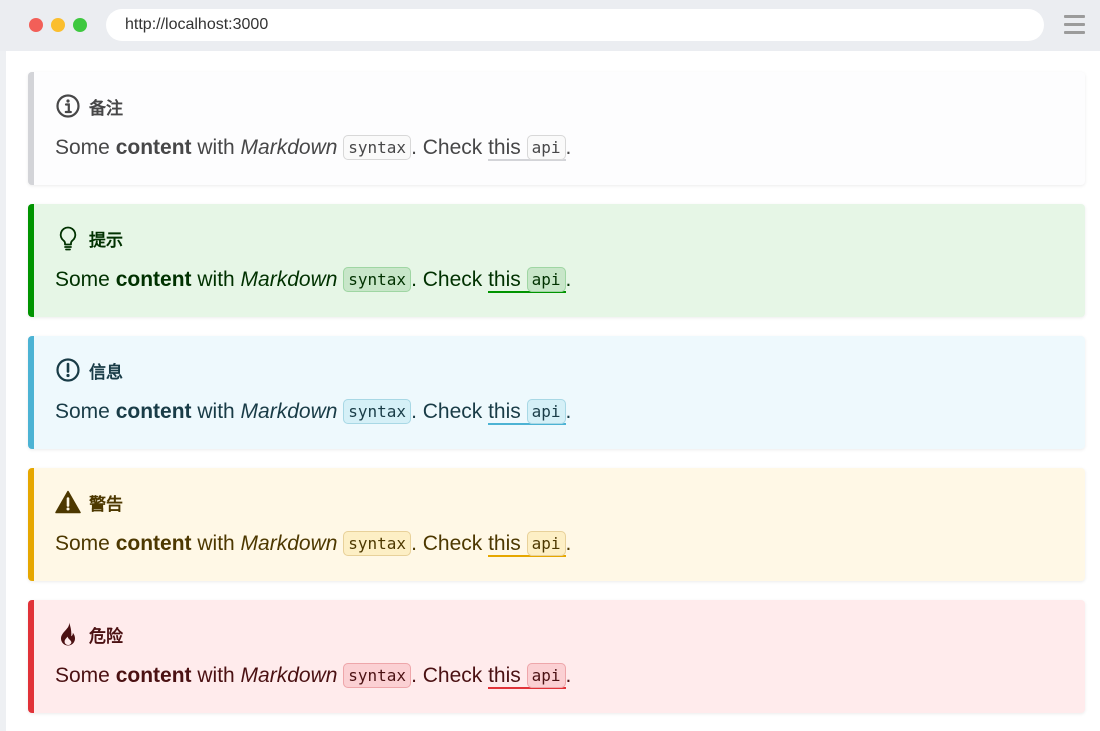 The image size is (1100, 731). Describe the element at coordinates (570, 106) in the screenshot. I see `callout-heading: 备注` at that location.